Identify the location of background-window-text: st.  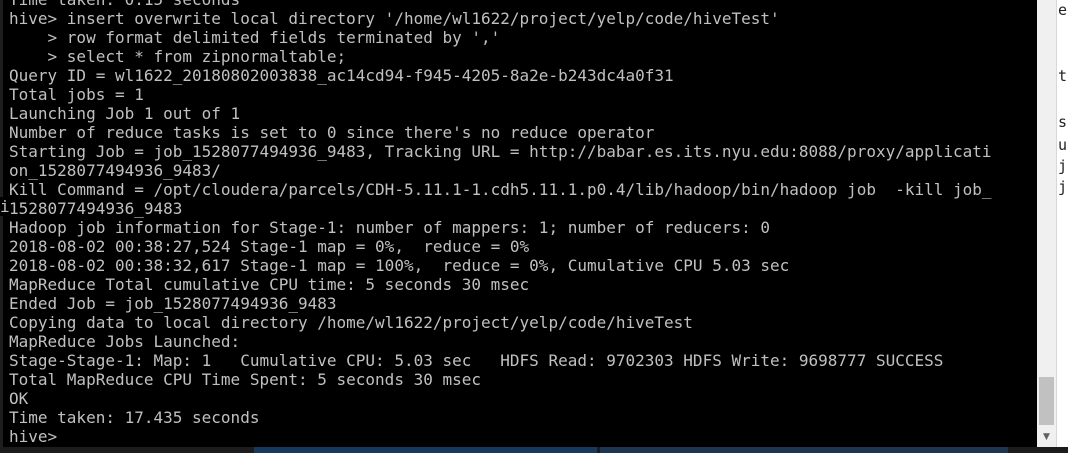
(1063, 122).